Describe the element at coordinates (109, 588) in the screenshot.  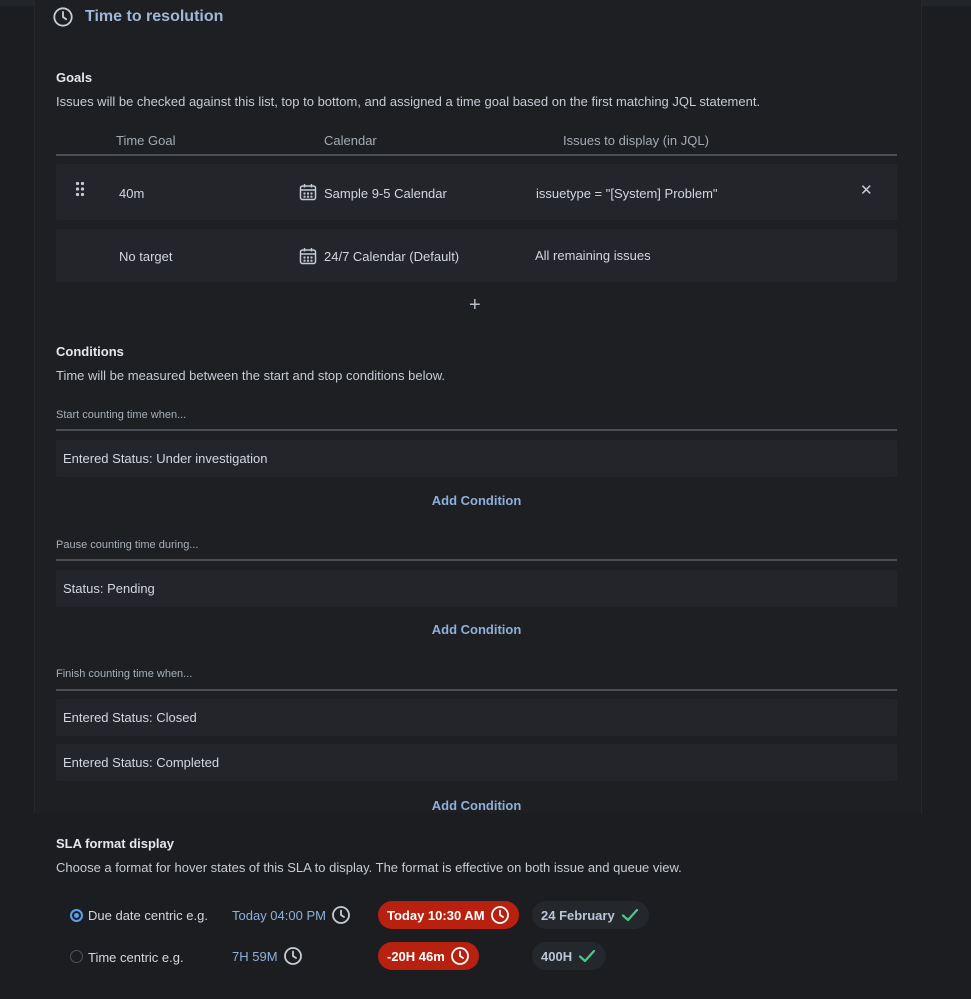
I see `condition-text: Status: Pending` at that location.